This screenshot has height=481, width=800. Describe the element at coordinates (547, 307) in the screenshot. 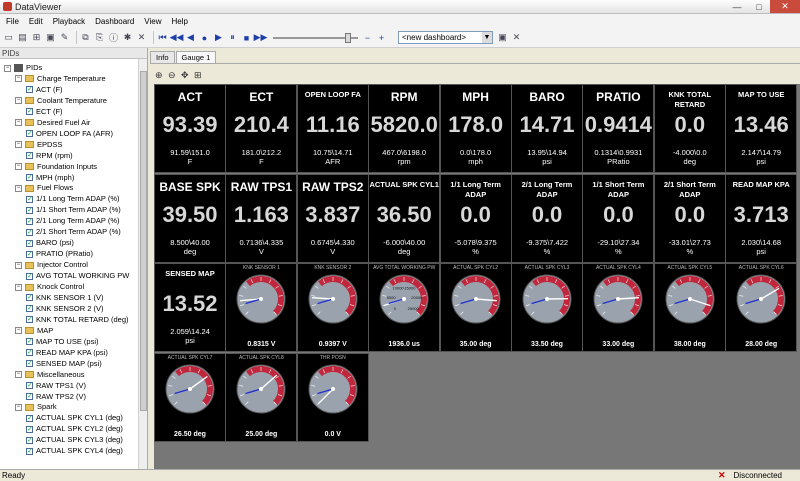

I see `analog-gauge: ACTUAL SPK CYL3 33.50 deg` at that location.